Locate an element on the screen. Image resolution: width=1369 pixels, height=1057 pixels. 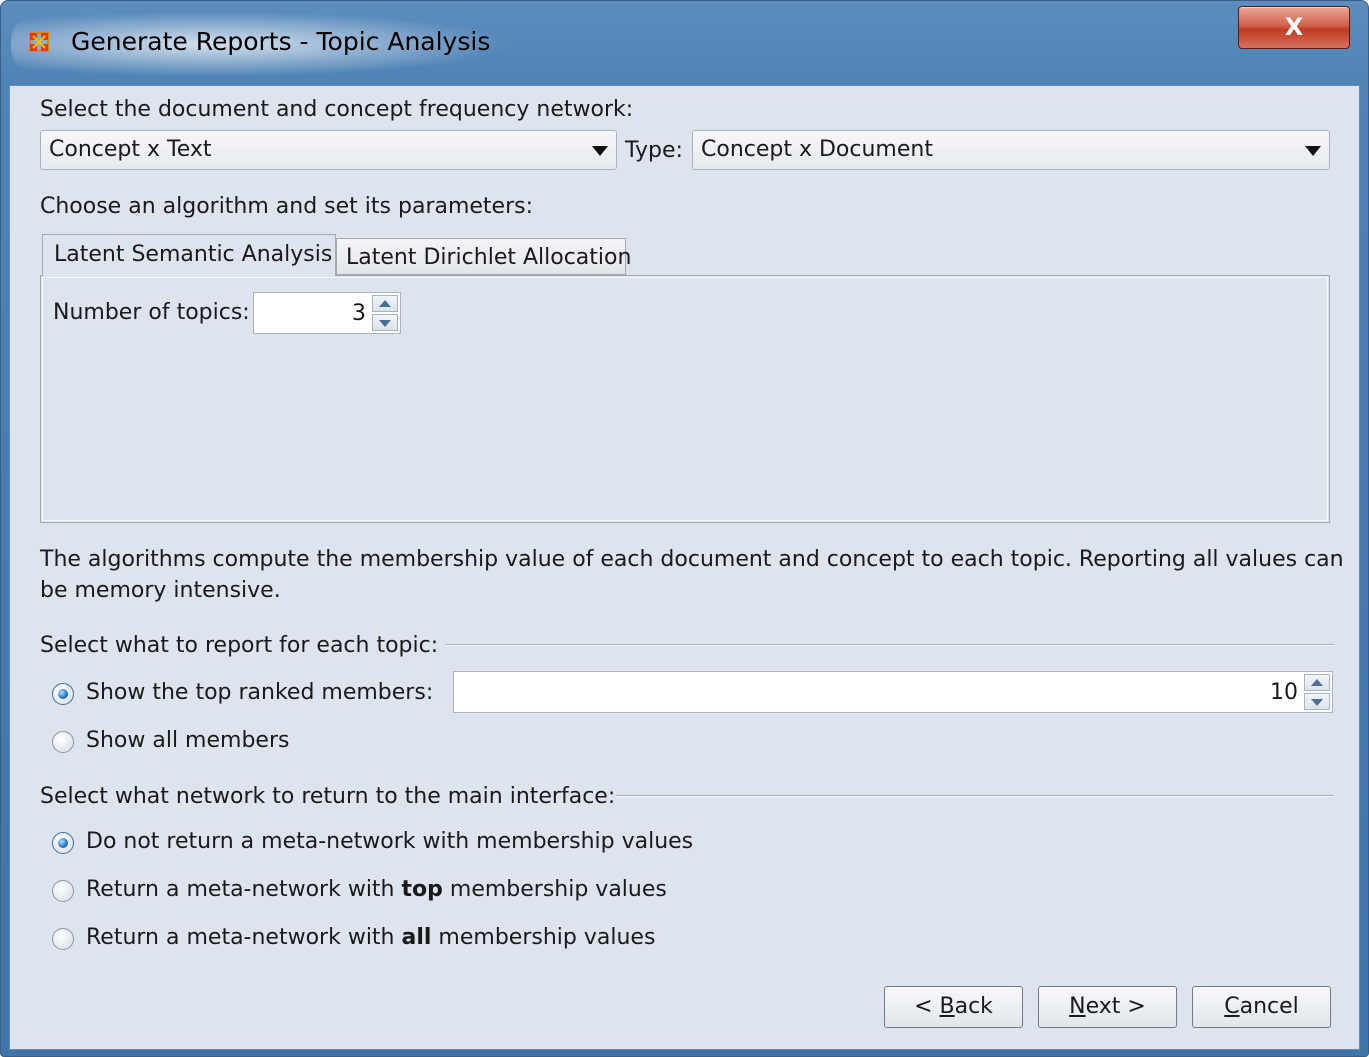
cancel-button: Cancel is located at coordinates (1261, 1007).